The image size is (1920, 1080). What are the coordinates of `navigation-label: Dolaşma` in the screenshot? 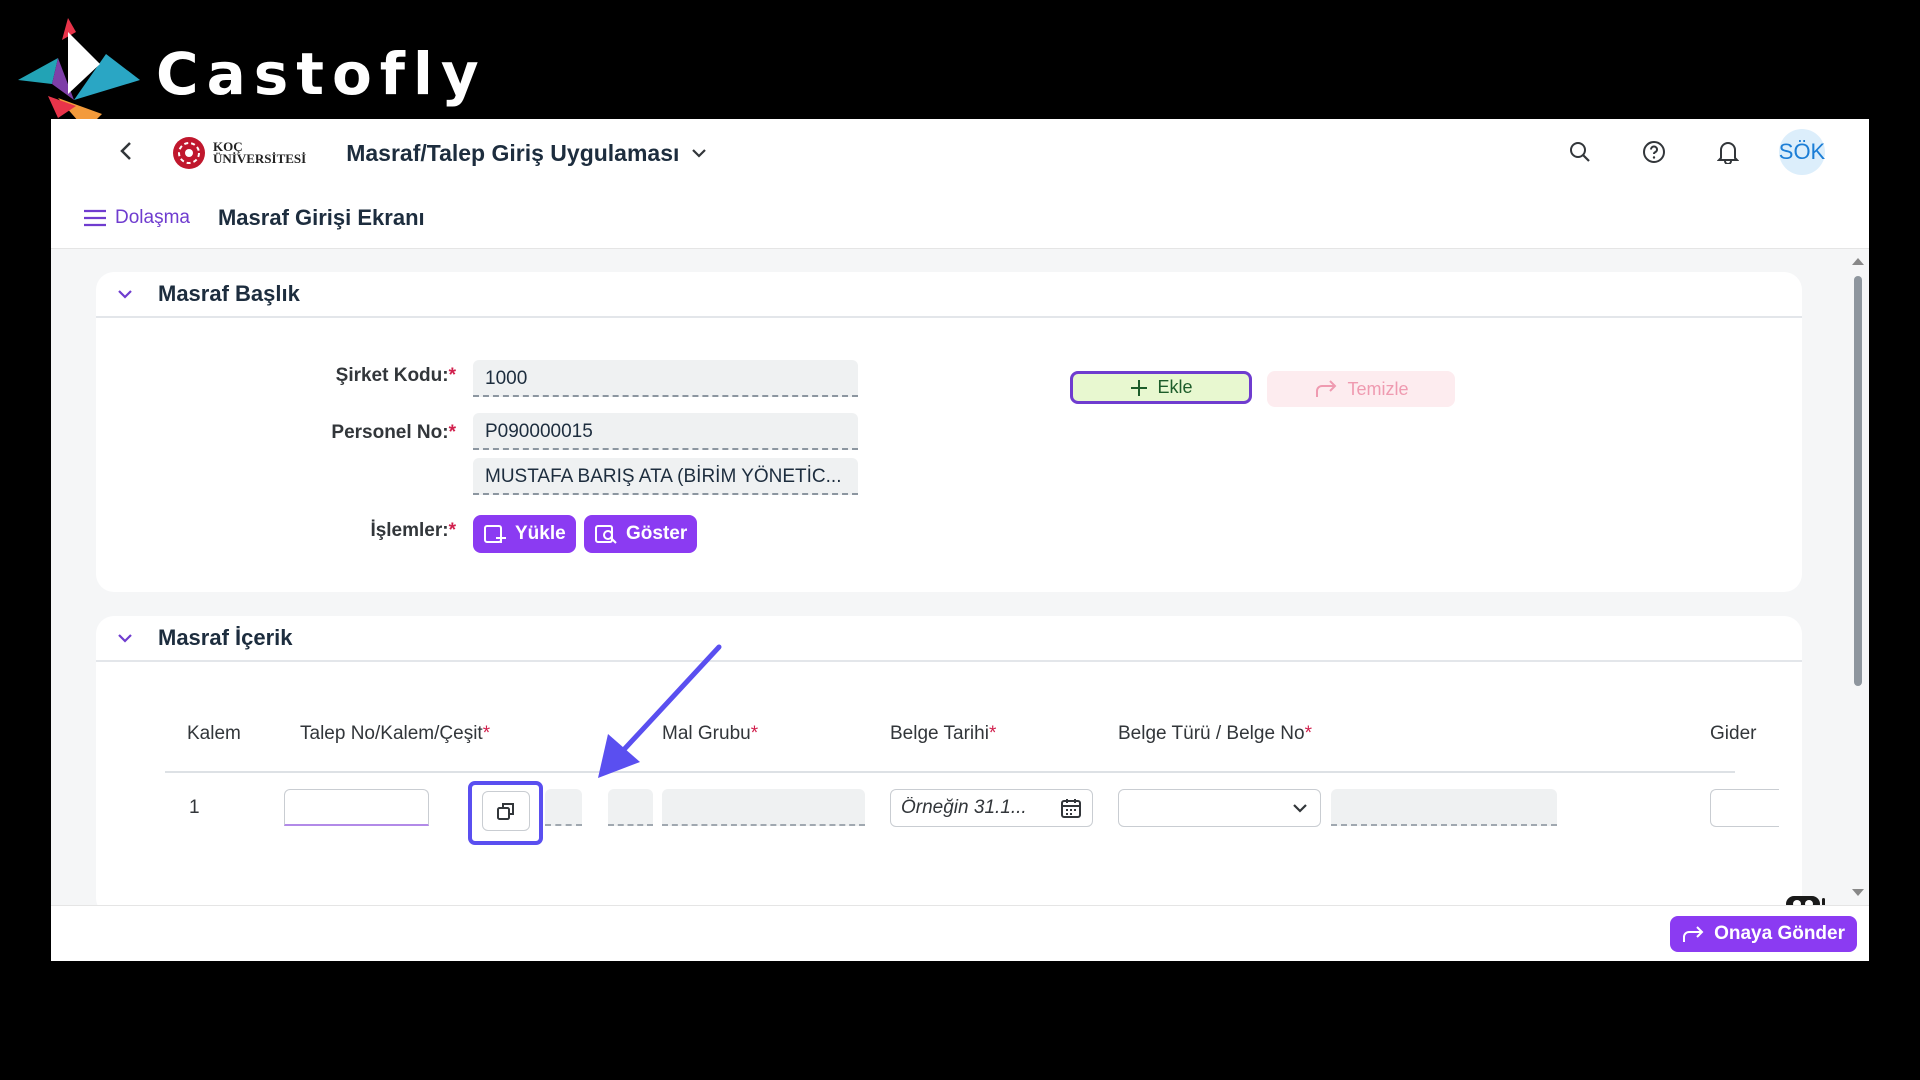 It's located at (152, 217).